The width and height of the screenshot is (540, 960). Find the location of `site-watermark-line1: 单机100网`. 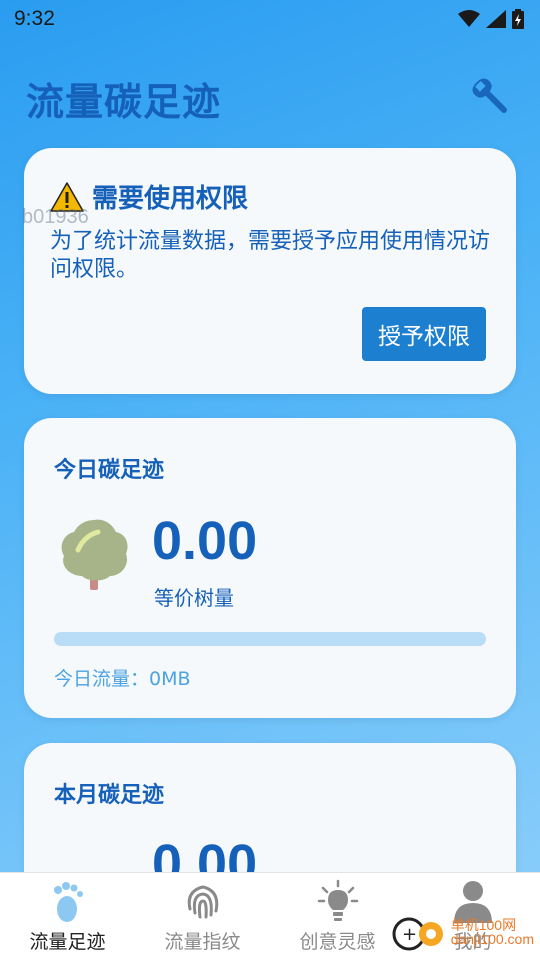

site-watermark-line1: 单机100网 is located at coordinates (483, 925).